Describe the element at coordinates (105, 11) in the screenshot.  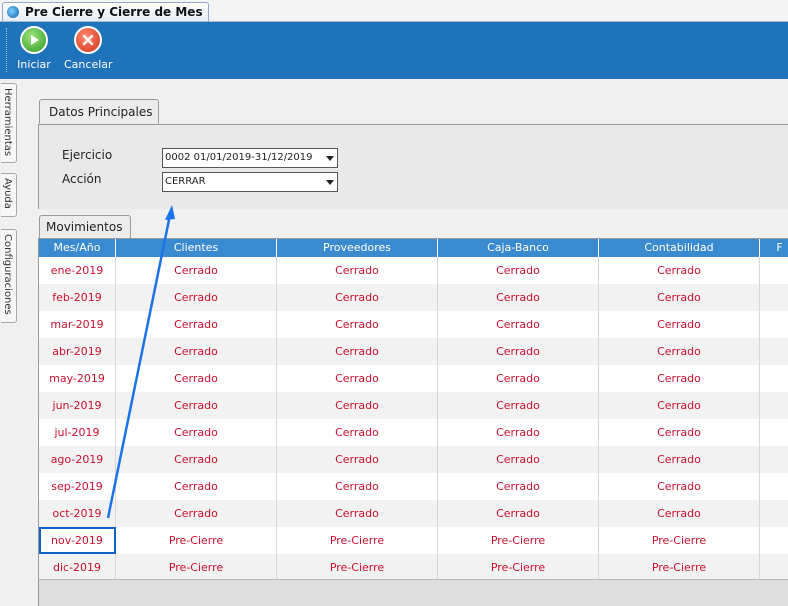
I see `document-tab: Pre Cierre y Cierre de Mes` at that location.